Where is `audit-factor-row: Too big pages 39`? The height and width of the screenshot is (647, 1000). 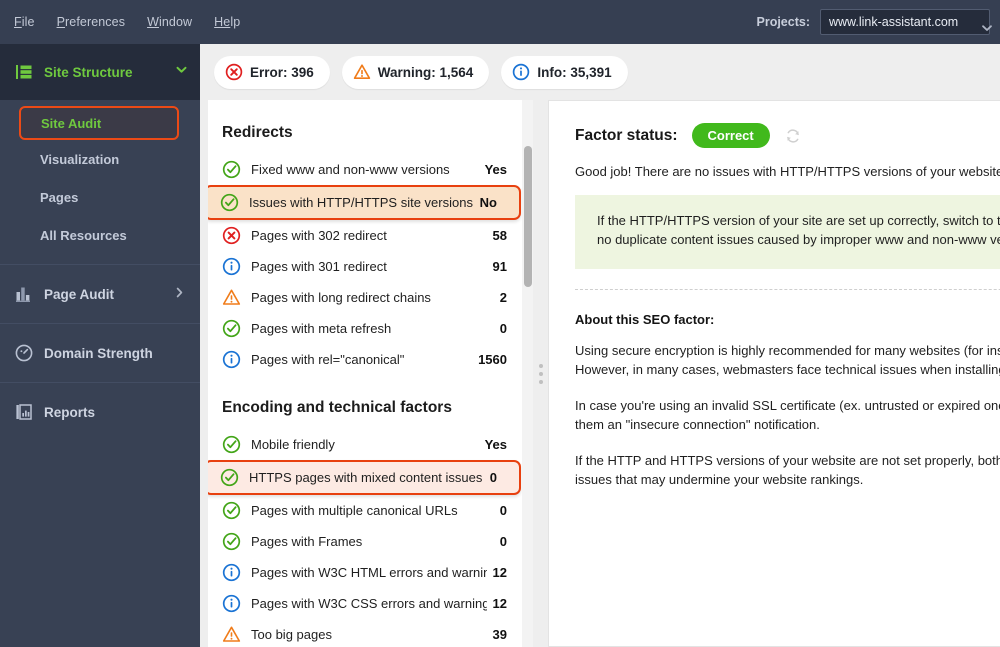
audit-factor-row: Too big pages 39 is located at coordinates (368, 633).